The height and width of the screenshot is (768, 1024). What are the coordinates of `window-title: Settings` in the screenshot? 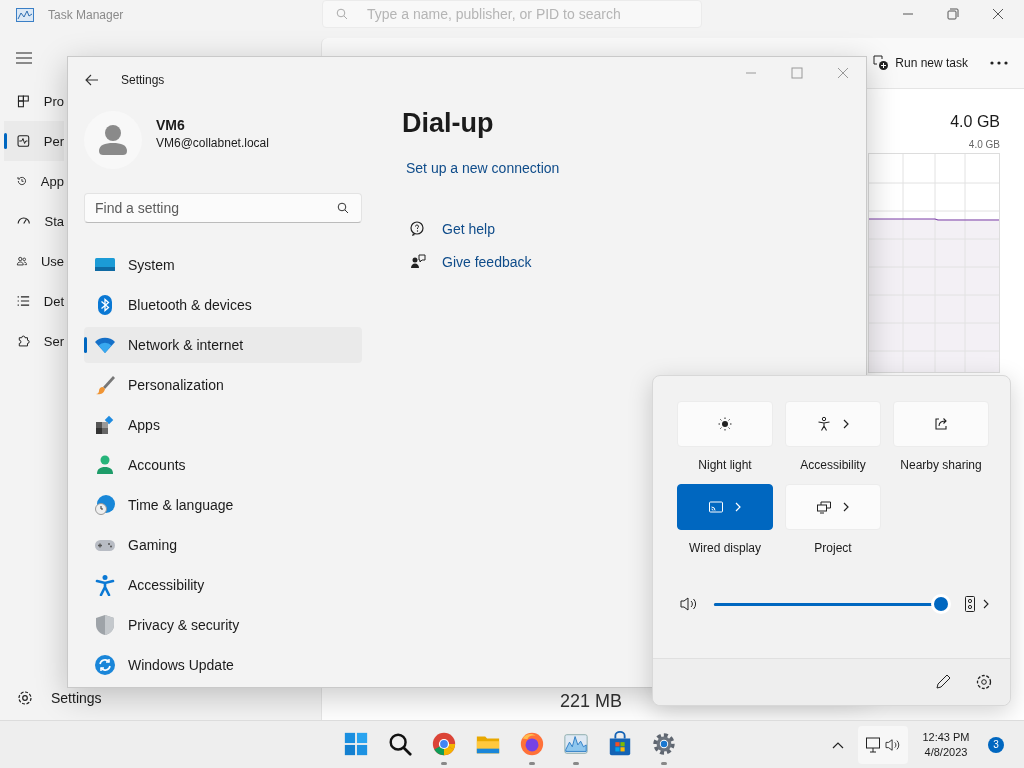 It's located at (143, 80).